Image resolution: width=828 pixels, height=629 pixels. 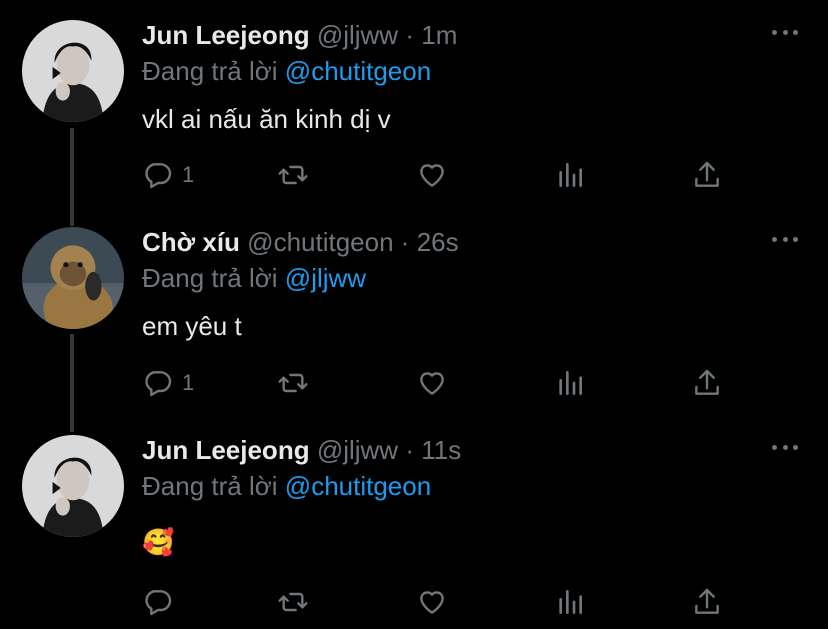 I want to click on timestamp: 26s, so click(x=438, y=242).